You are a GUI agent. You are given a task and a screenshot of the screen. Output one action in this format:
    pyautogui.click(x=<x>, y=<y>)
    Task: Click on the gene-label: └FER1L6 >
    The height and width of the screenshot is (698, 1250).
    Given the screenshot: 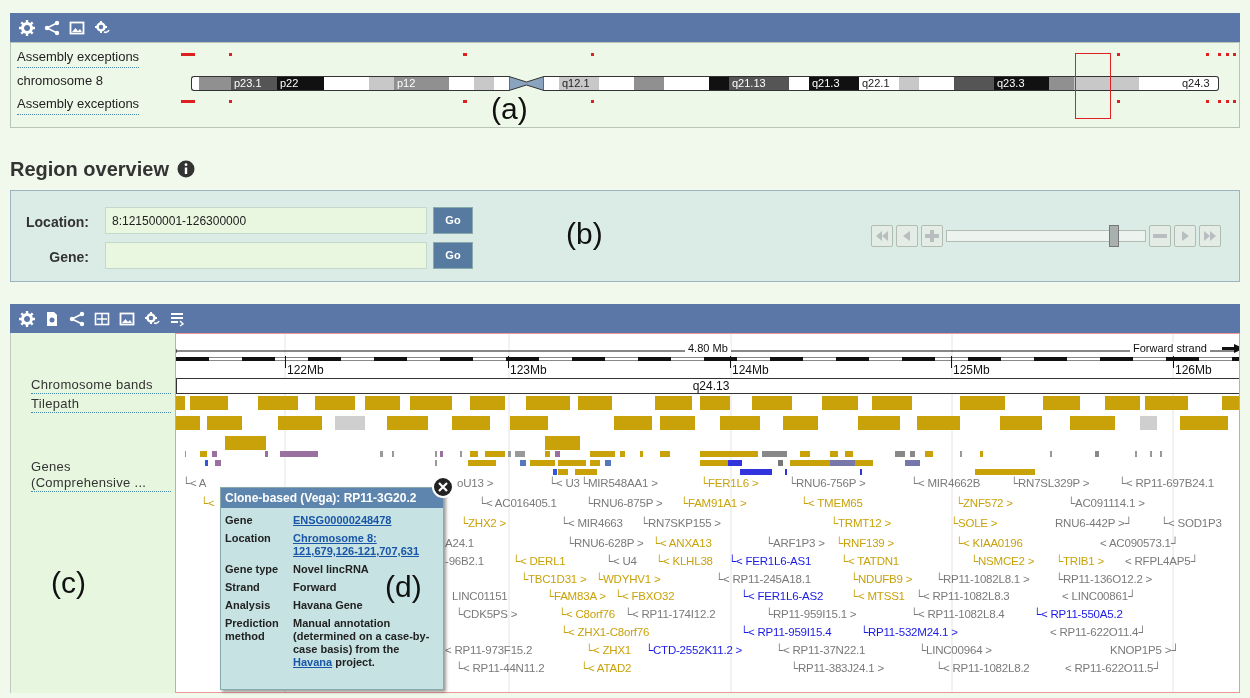 What is the action you would take?
    pyautogui.click(x=729, y=483)
    